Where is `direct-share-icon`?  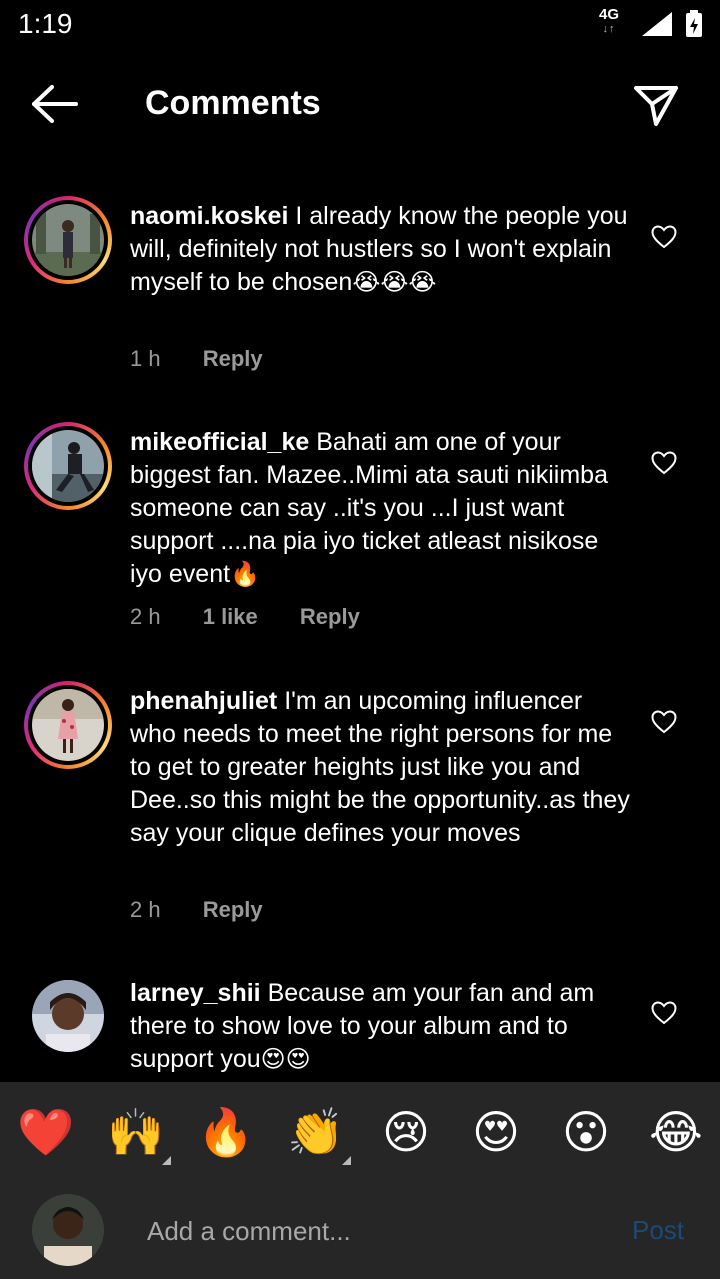 direct-share-icon is located at coordinates (656, 106).